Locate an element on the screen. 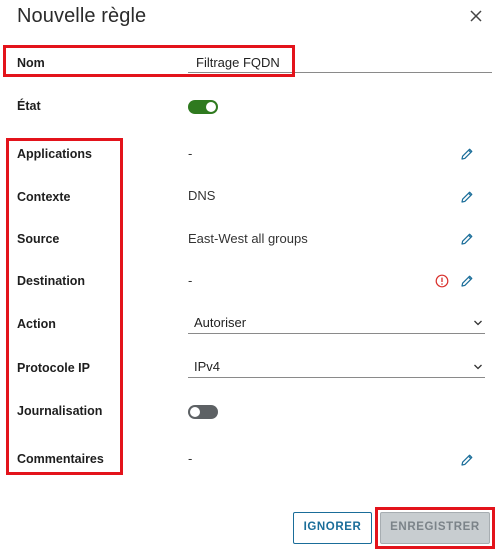  logging-label: Journalisation is located at coordinates (60, 411).